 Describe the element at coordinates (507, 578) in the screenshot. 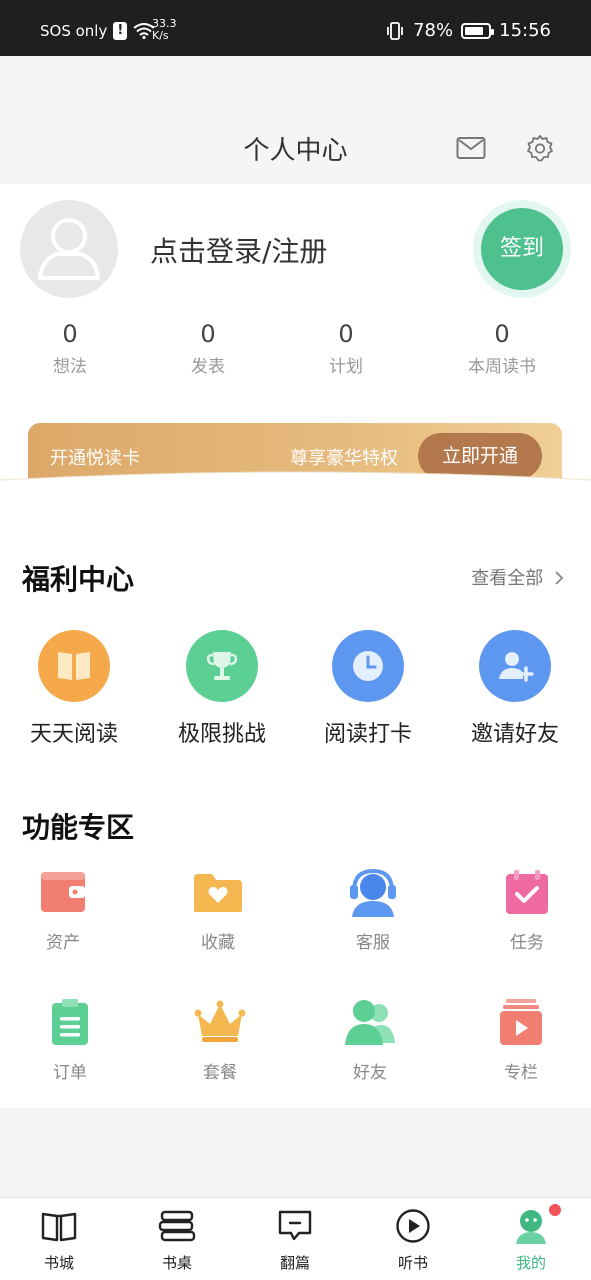

I see `see-all-label: 查看全部` at that location.